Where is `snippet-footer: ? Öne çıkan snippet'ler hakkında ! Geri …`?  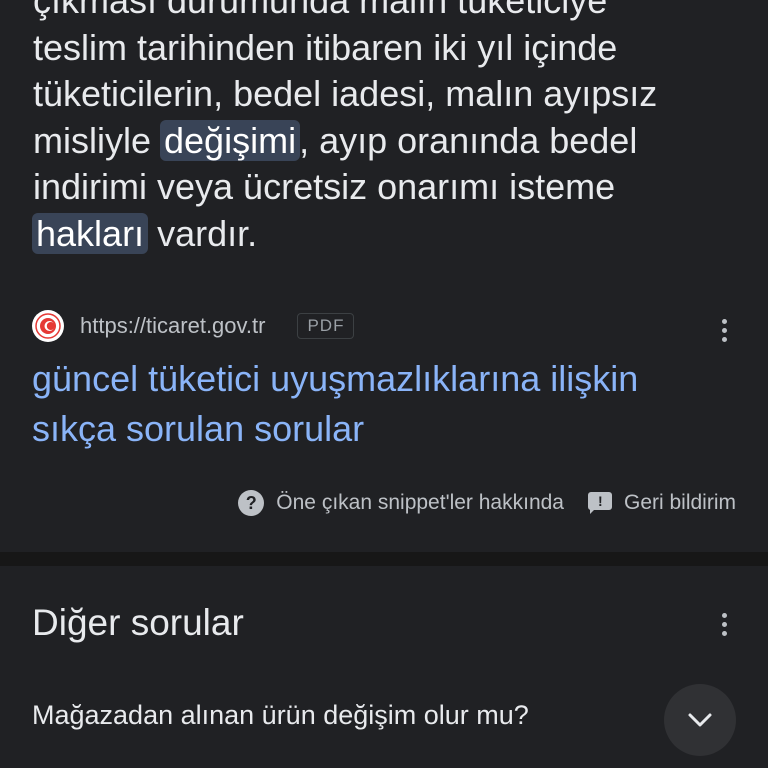
snippet-footer: ? Öne çıkan snippet'ler hakkında ! Geri … is located at coordinates (487, 503).